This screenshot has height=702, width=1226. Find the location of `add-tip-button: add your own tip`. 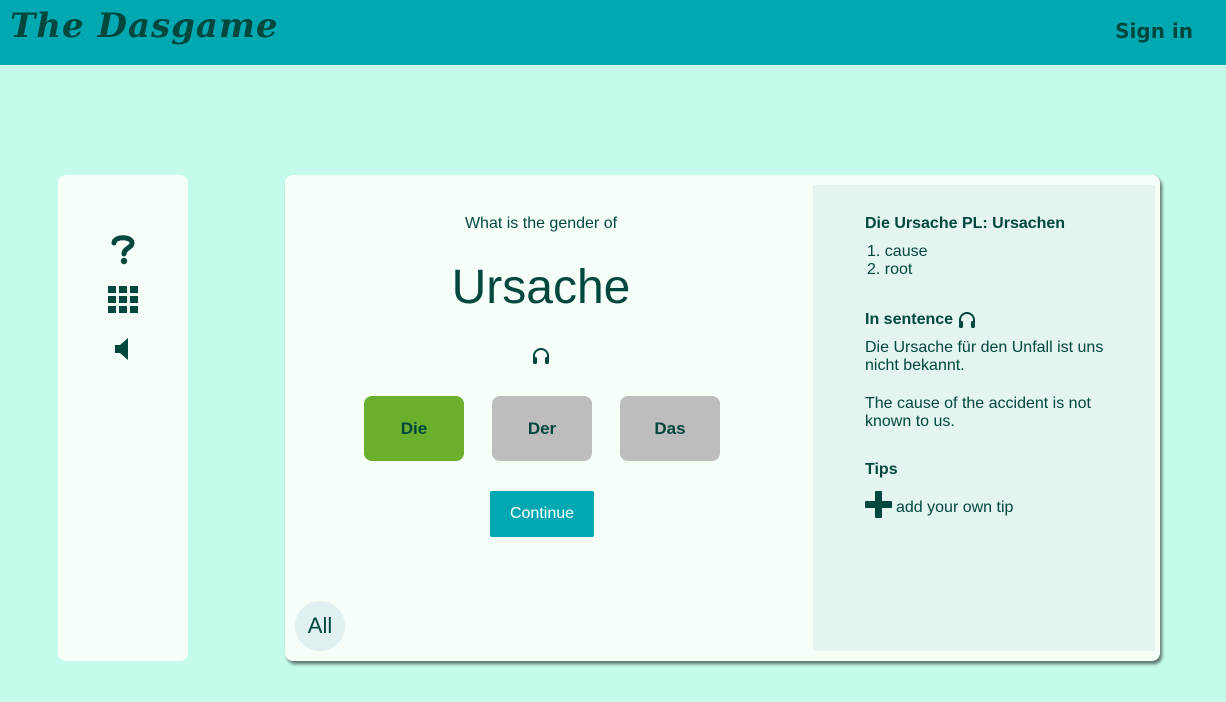

add-tip-button: add your own tip is located at coordinates (939, 504).